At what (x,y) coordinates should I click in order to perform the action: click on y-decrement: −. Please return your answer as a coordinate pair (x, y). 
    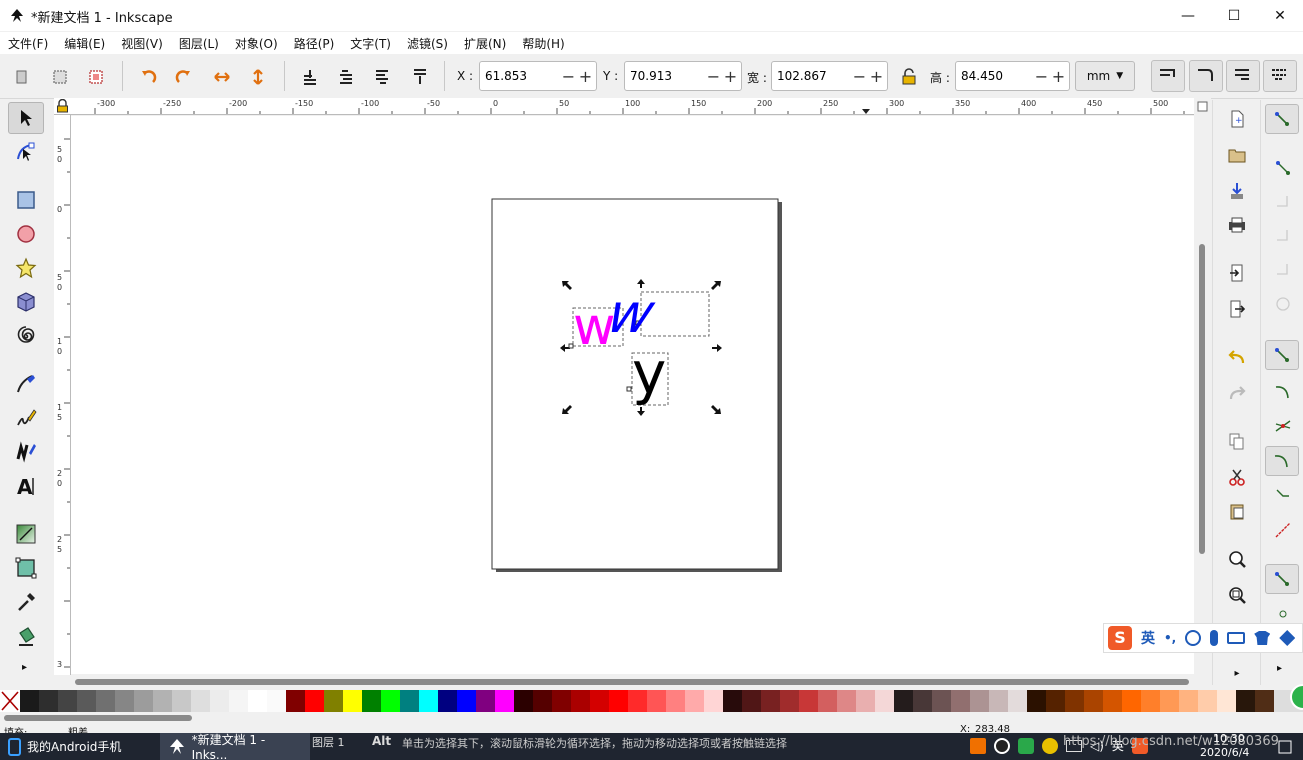
    Looking at the image, I should click on (713, 76).